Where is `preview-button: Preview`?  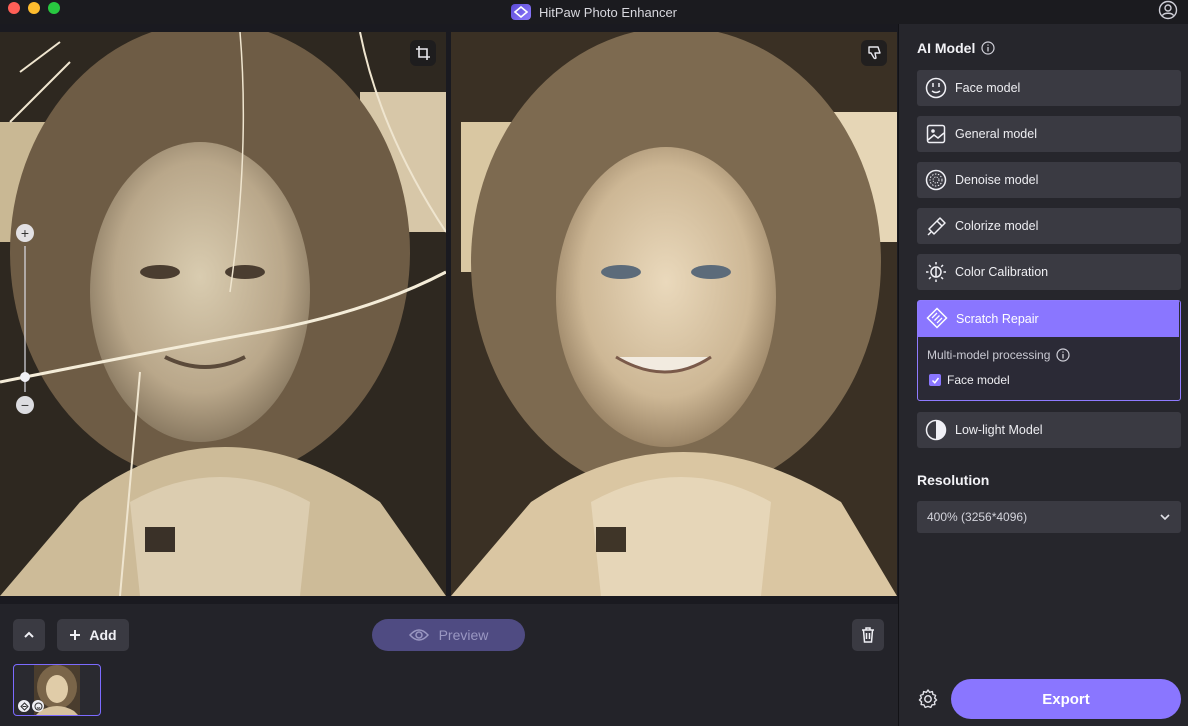
preview-button: Preview is located at coordinates (448, 635).